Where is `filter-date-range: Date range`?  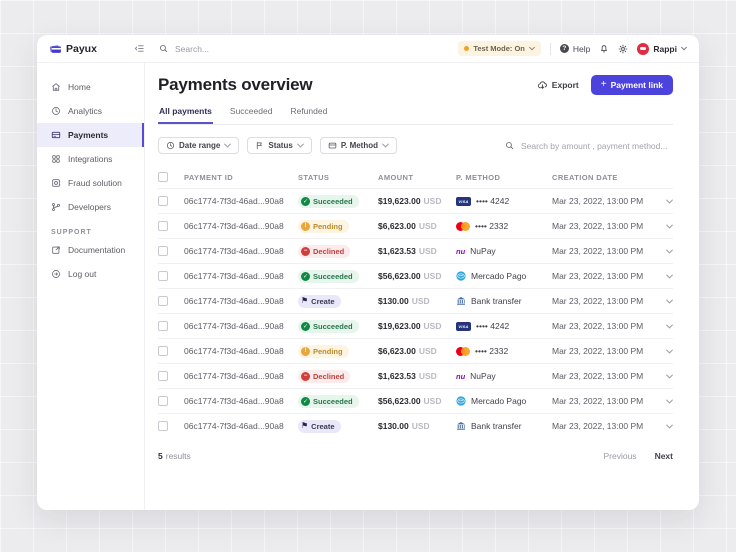
filter-date-range: Date range is located at coordinates (199, 145).